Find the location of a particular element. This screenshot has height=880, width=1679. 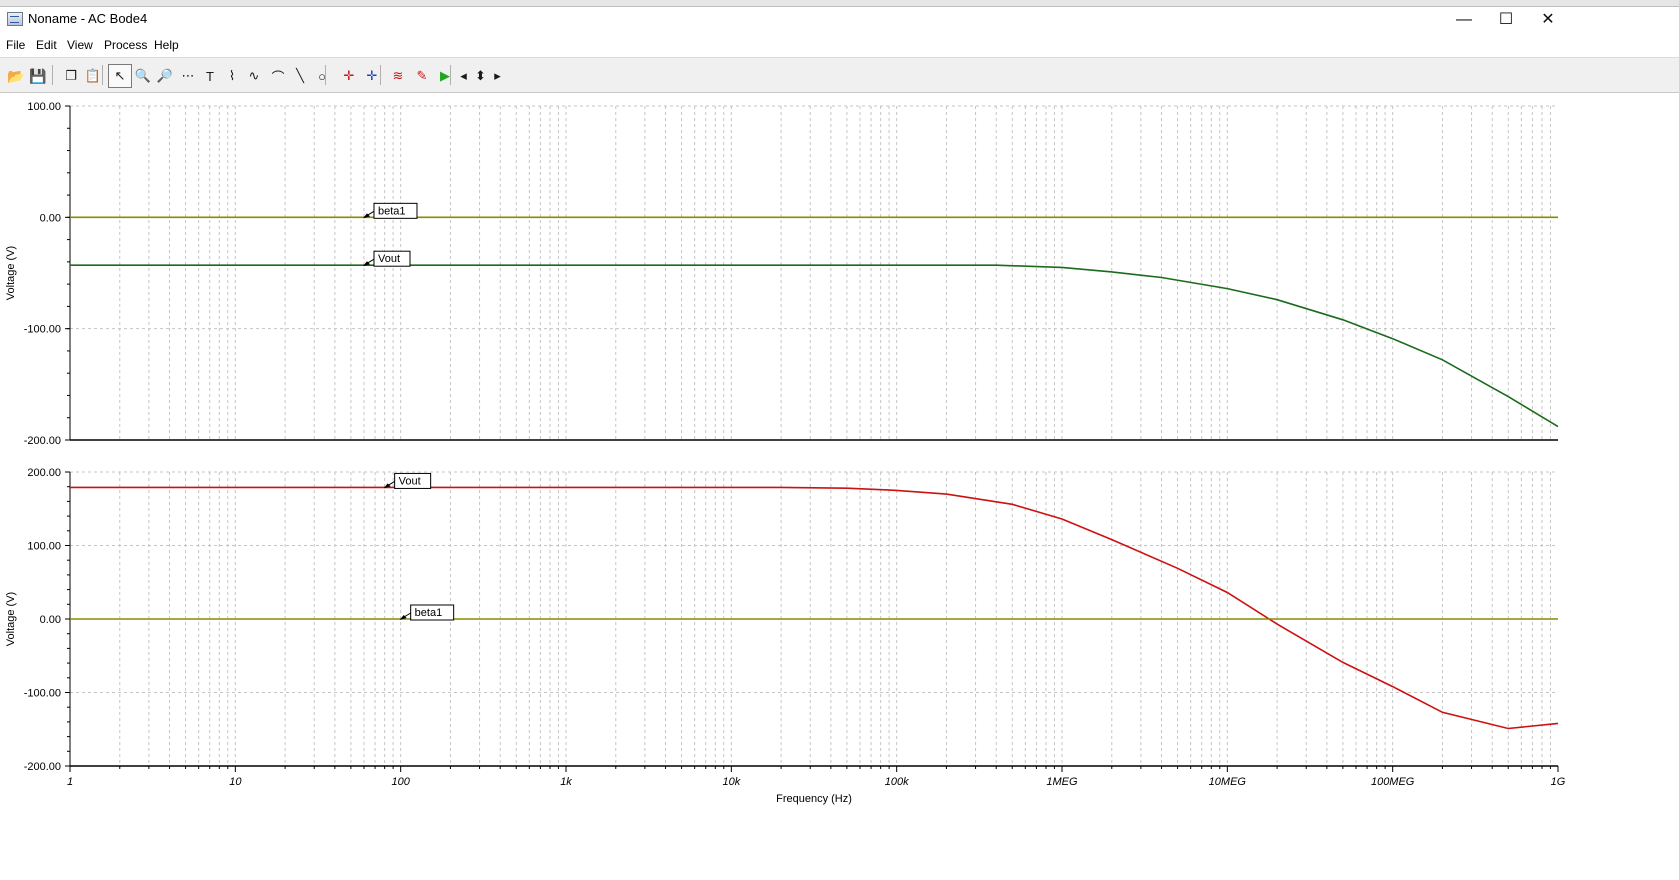

grid-button: ⋯ is located at coordinates (188, 76).